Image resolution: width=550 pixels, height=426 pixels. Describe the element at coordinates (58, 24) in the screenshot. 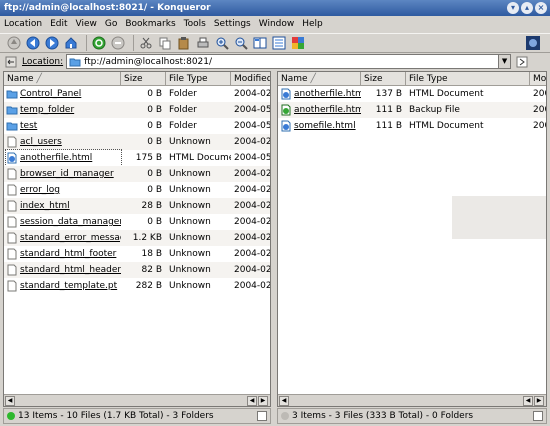

I see `menu-edit: Edit` at that location.